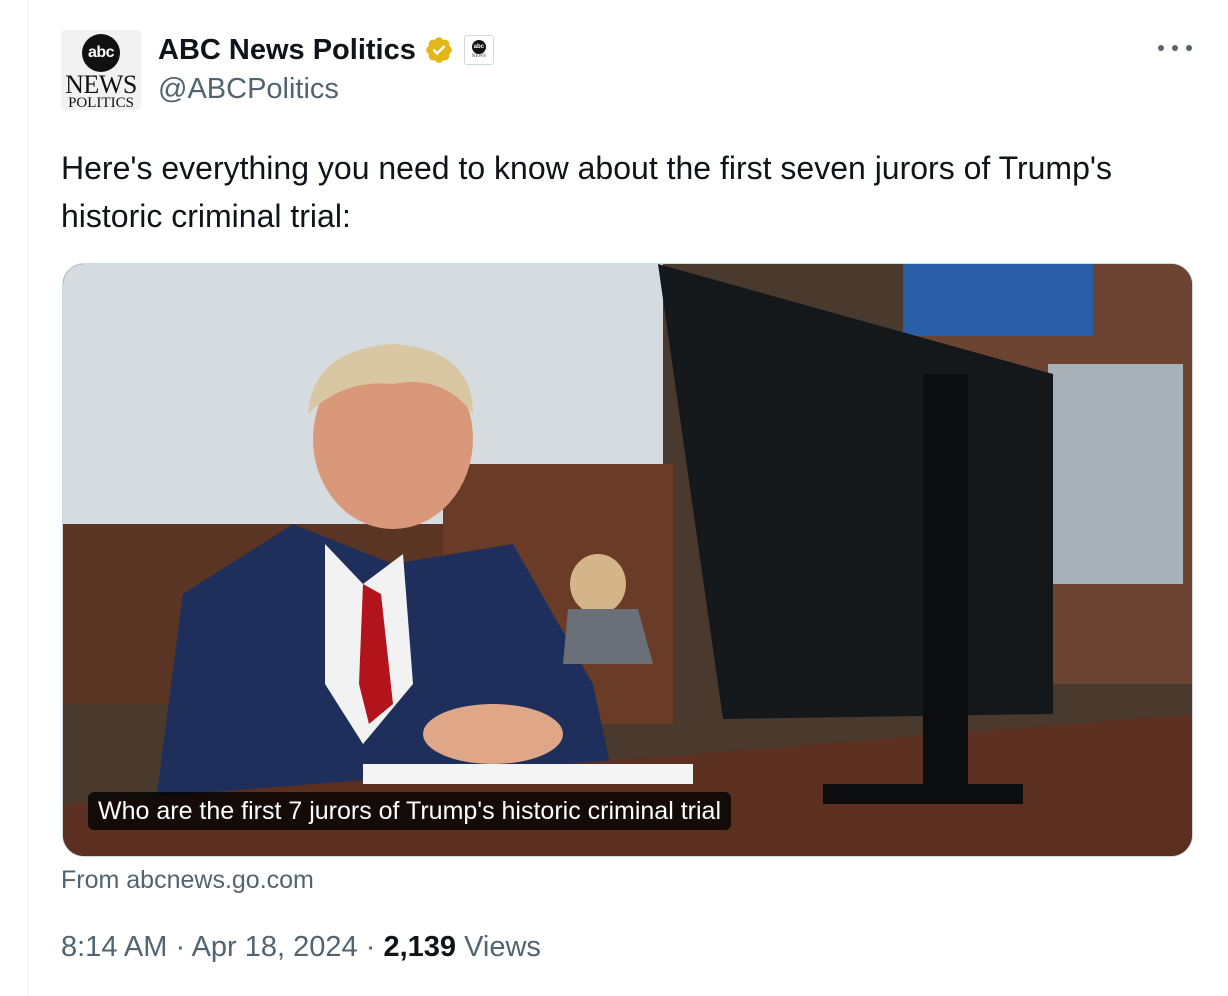 This screenshot has width=1228, height=996. What do you see at coordinates (420, 947) in the screenshot?
I see `views-count: 2,139` at bounding box center [420, 947].